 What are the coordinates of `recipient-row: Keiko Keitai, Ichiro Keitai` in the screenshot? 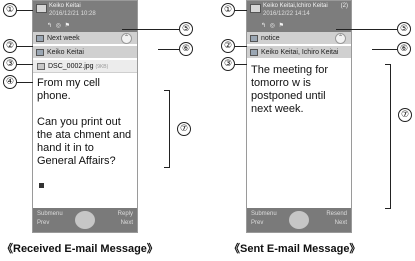 It's located at (299, 52).